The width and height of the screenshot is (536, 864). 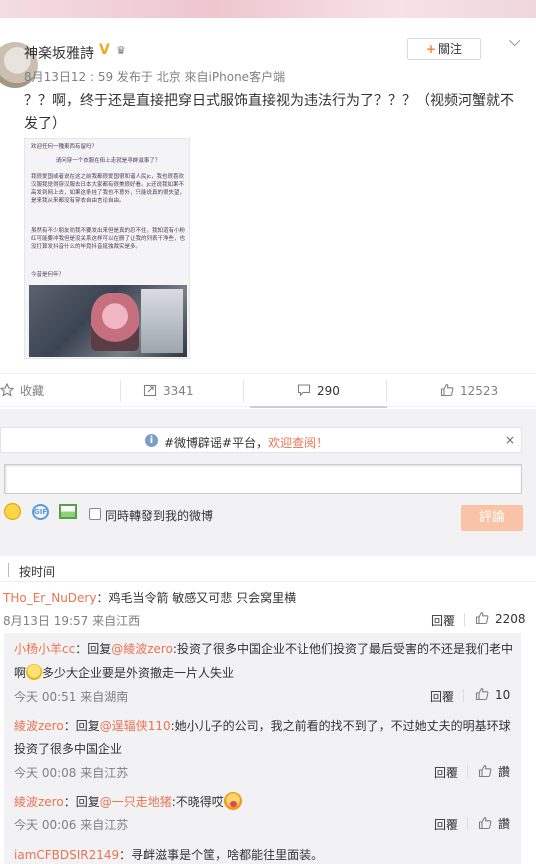 What do you see at coordinates (268, 390) in the screenshot?
I see `action-bar: 收藏 3341 290 12523` at bounding box center [268, 390].